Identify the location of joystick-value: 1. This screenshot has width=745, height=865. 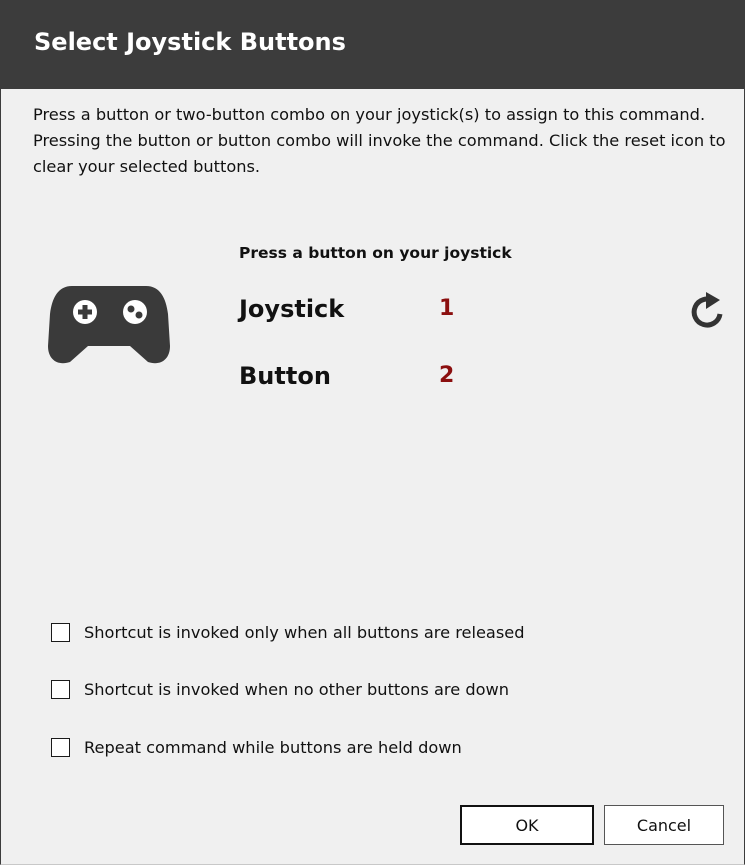
(447, 308).